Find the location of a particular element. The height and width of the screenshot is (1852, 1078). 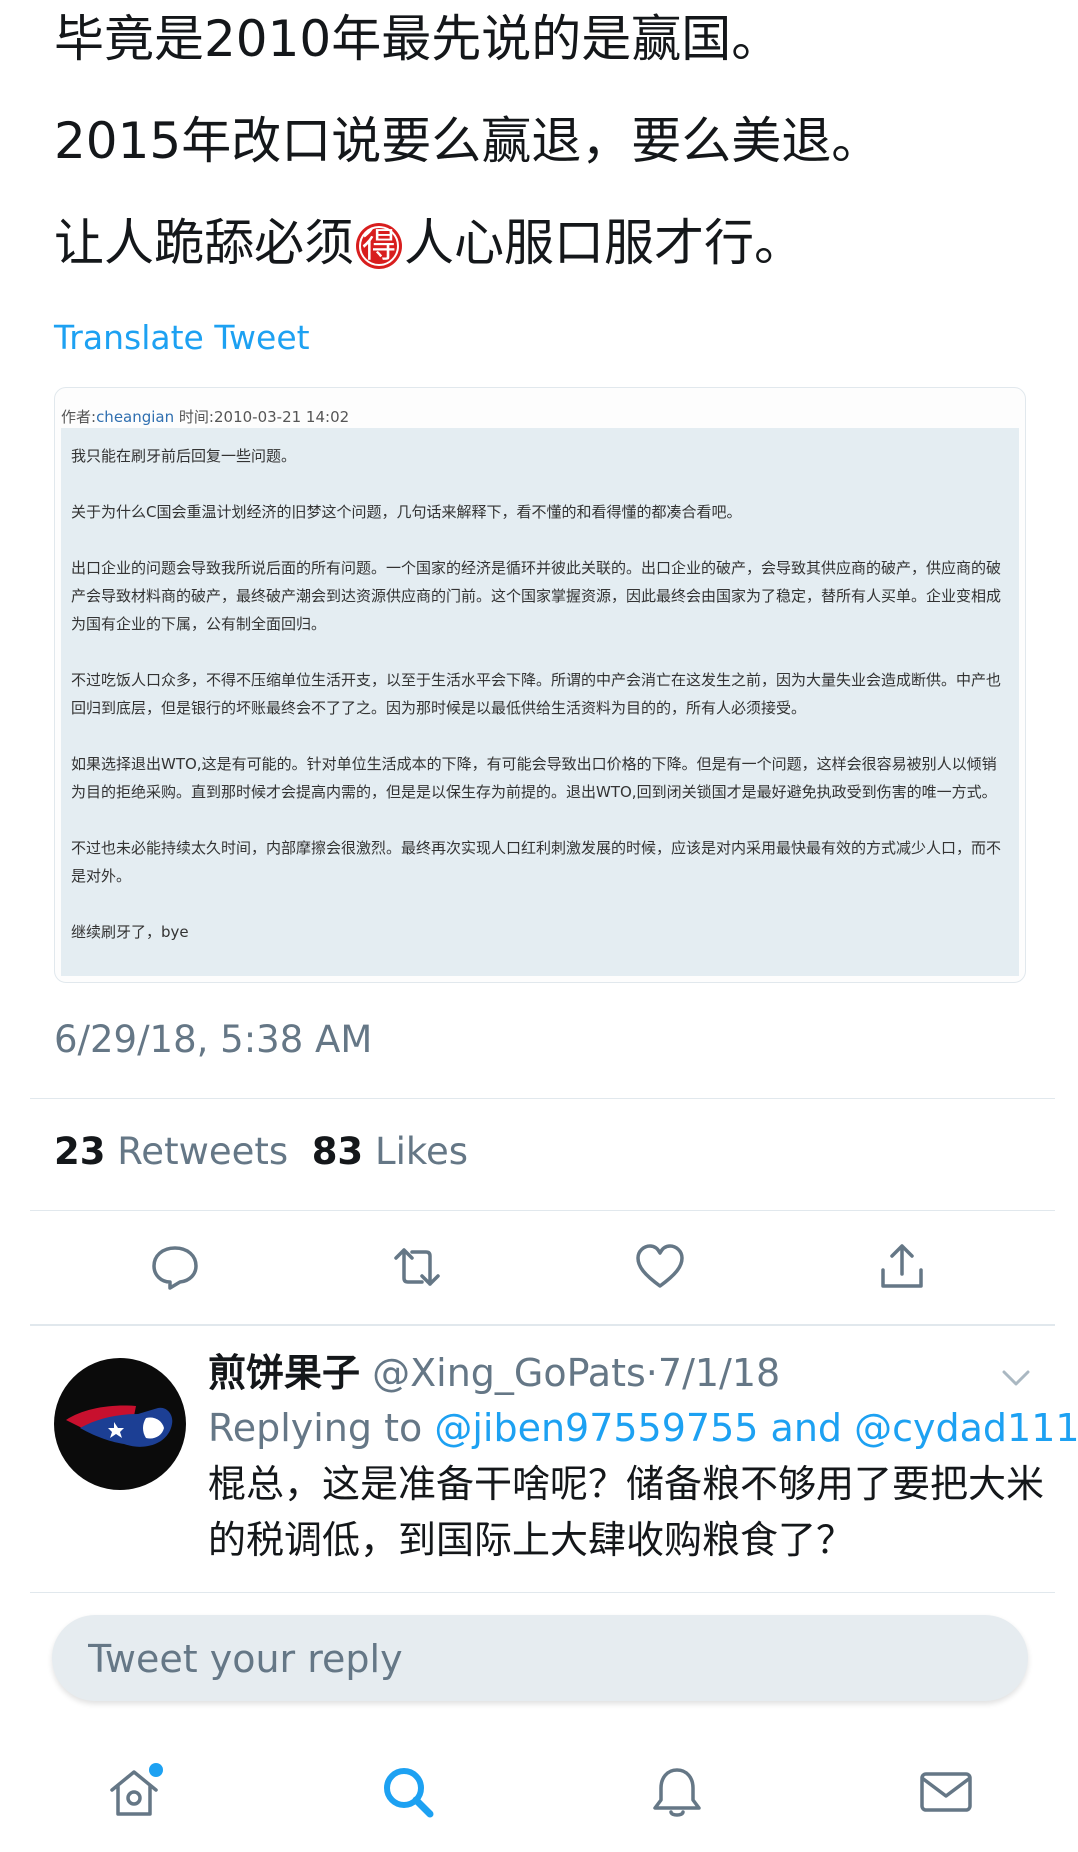

tweet-stats: 23 Retweets 83 Likes is located at coordinates (261, 1151).